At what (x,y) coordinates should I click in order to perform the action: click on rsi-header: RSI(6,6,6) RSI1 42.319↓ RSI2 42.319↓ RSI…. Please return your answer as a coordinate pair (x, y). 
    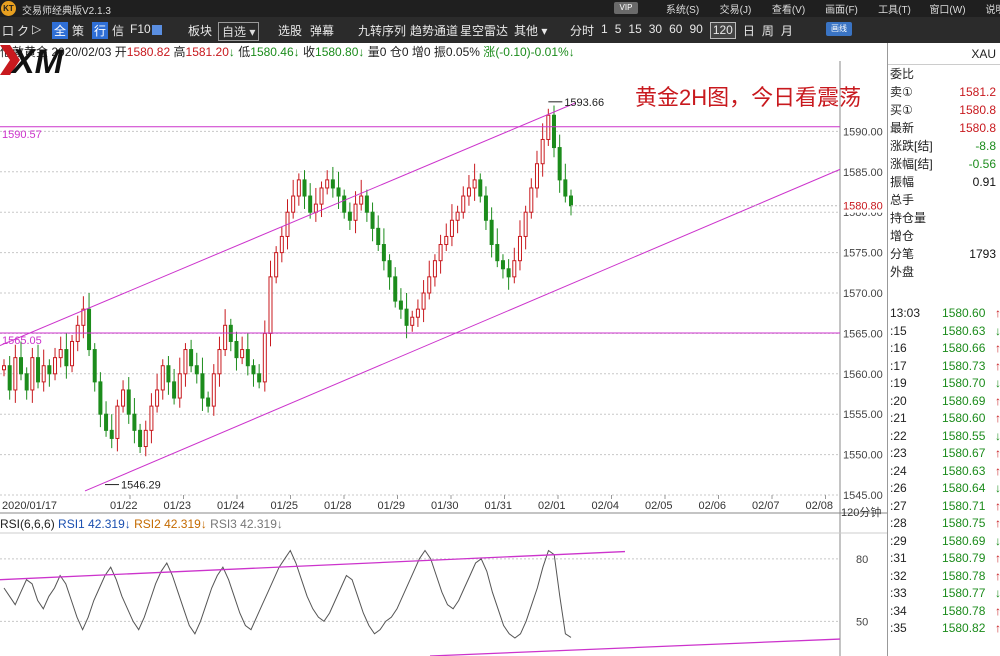
    Looking at the image, I should click on (141, 524).